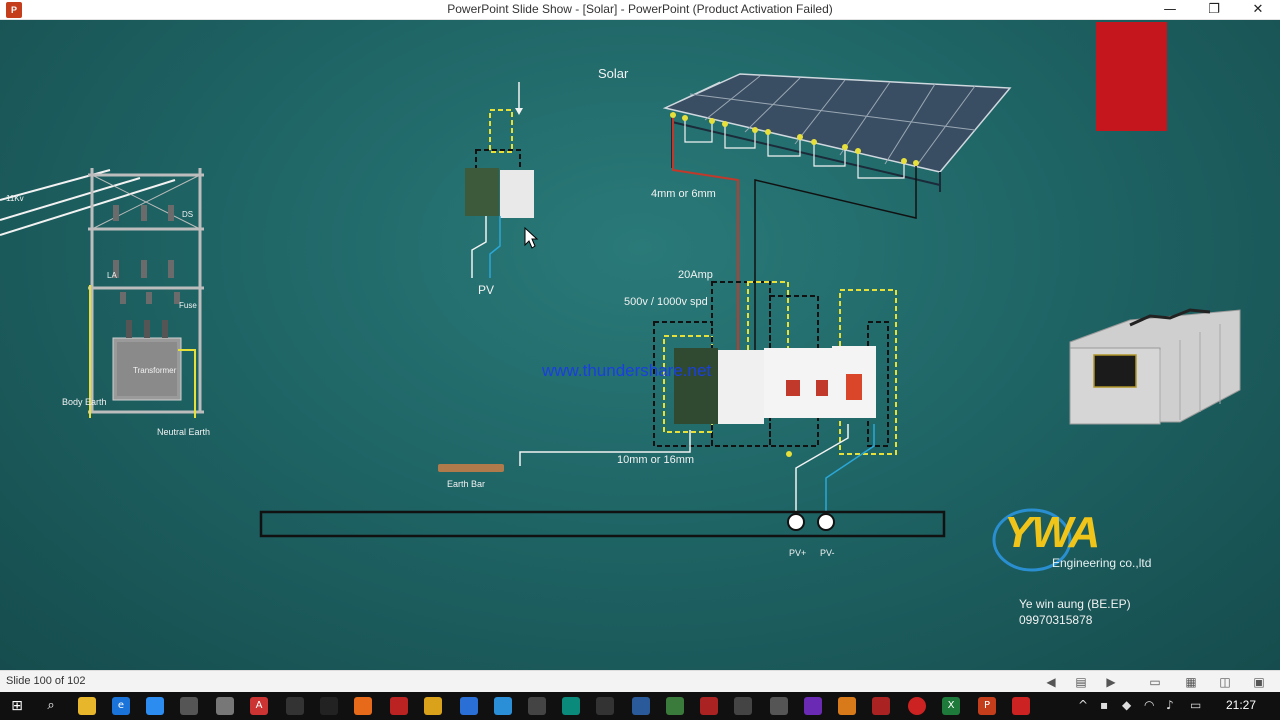  I want to click on dashed-box-yellow, so click(501, 131).